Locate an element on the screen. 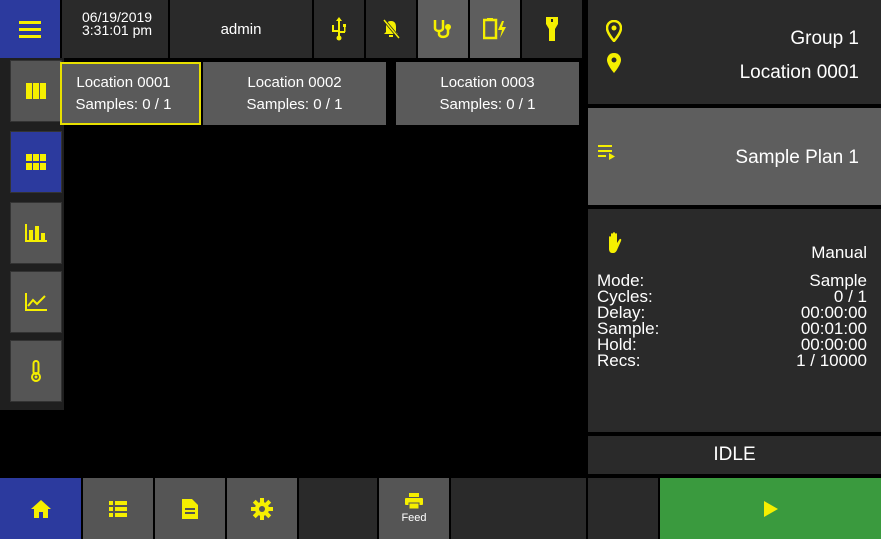 This screenshot has width=881, height=539. home-button is located at coordinates (40, 508).